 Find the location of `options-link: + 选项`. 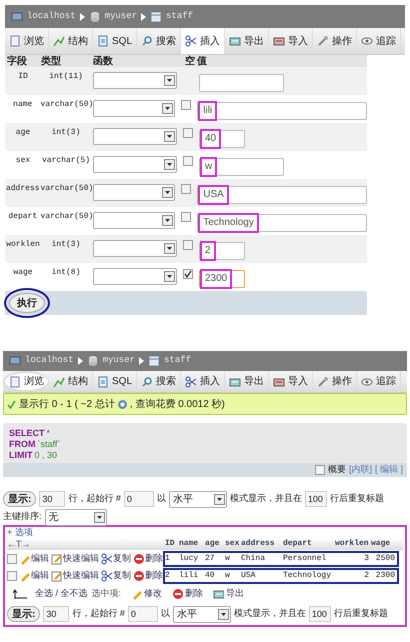

options-link: + 选项 is located at coordinates (205, 532).